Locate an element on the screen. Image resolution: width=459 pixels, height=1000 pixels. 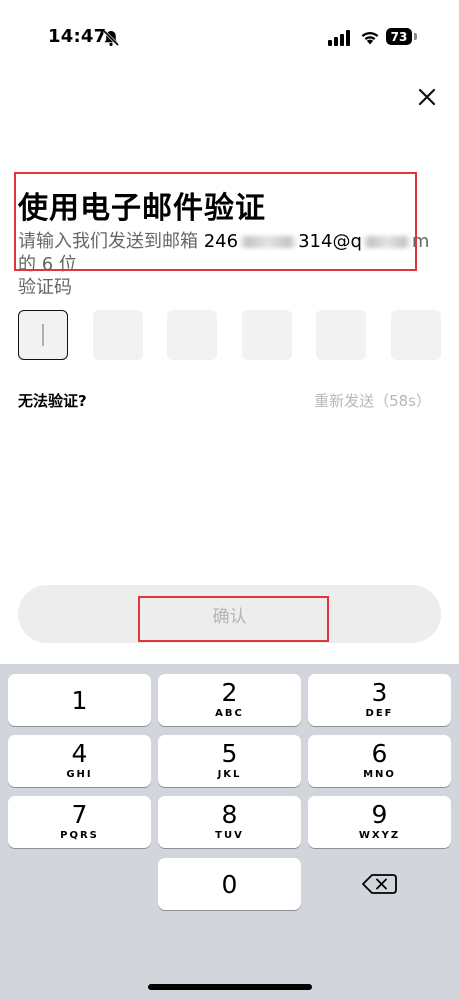
key-9: 9 WXYZ is located at coordinates (379, 822).